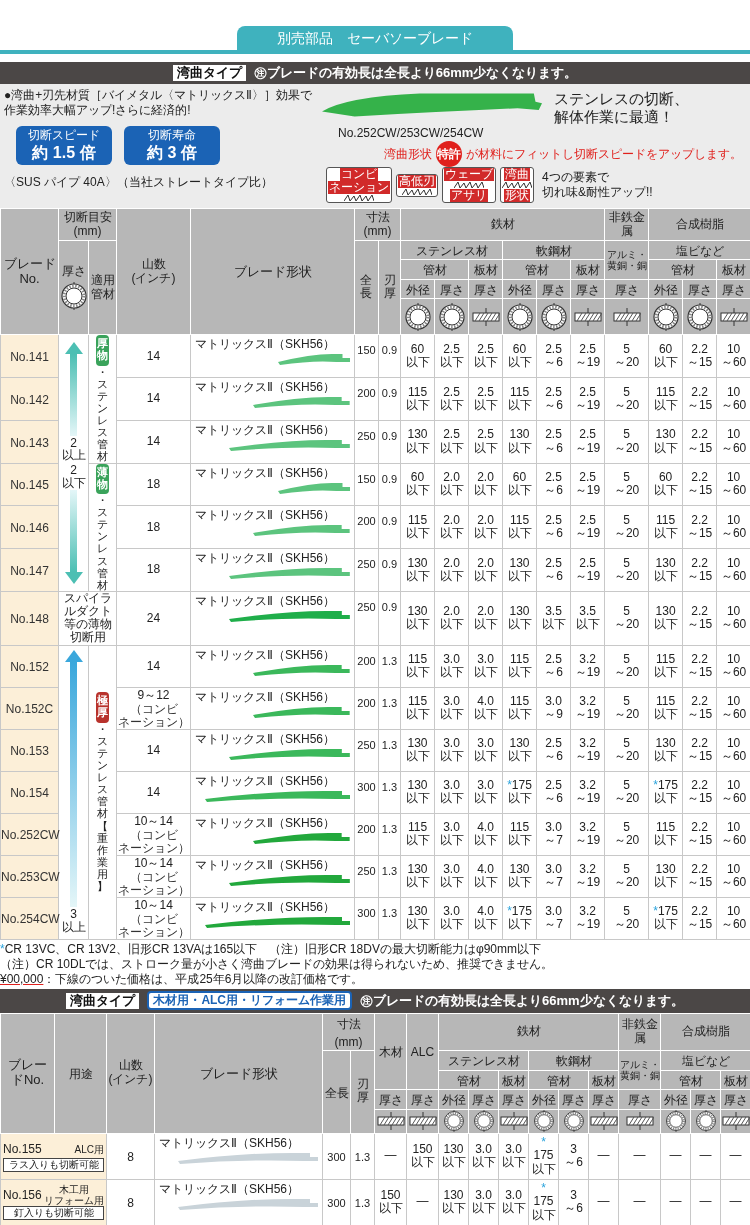 This screenshot has width=750, height=1225. What do you see at coordinates (553, 251) in the screenshot?
I see `column-header: 軟鋼材` at bounding box center [553, 251].